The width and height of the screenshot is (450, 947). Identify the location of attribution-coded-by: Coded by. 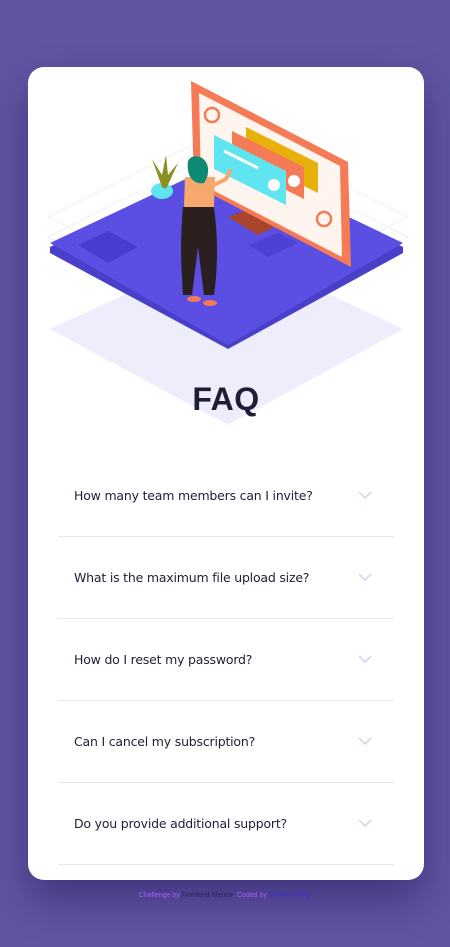
(251, 895).